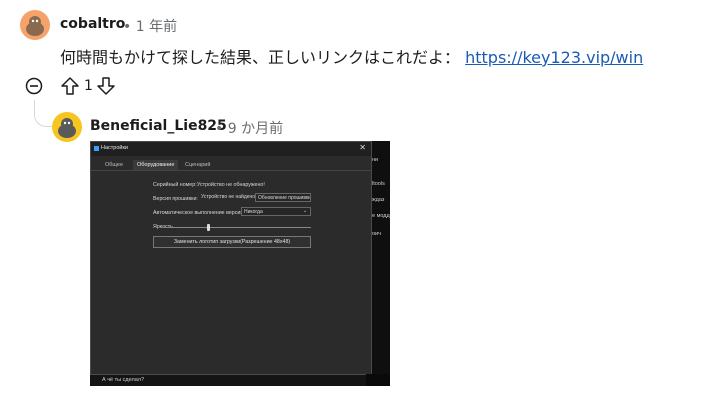 Image resolution: width=714 pixels, height=403 pixels. I want to click on downvote-arrow-icon, so click(106, 86).